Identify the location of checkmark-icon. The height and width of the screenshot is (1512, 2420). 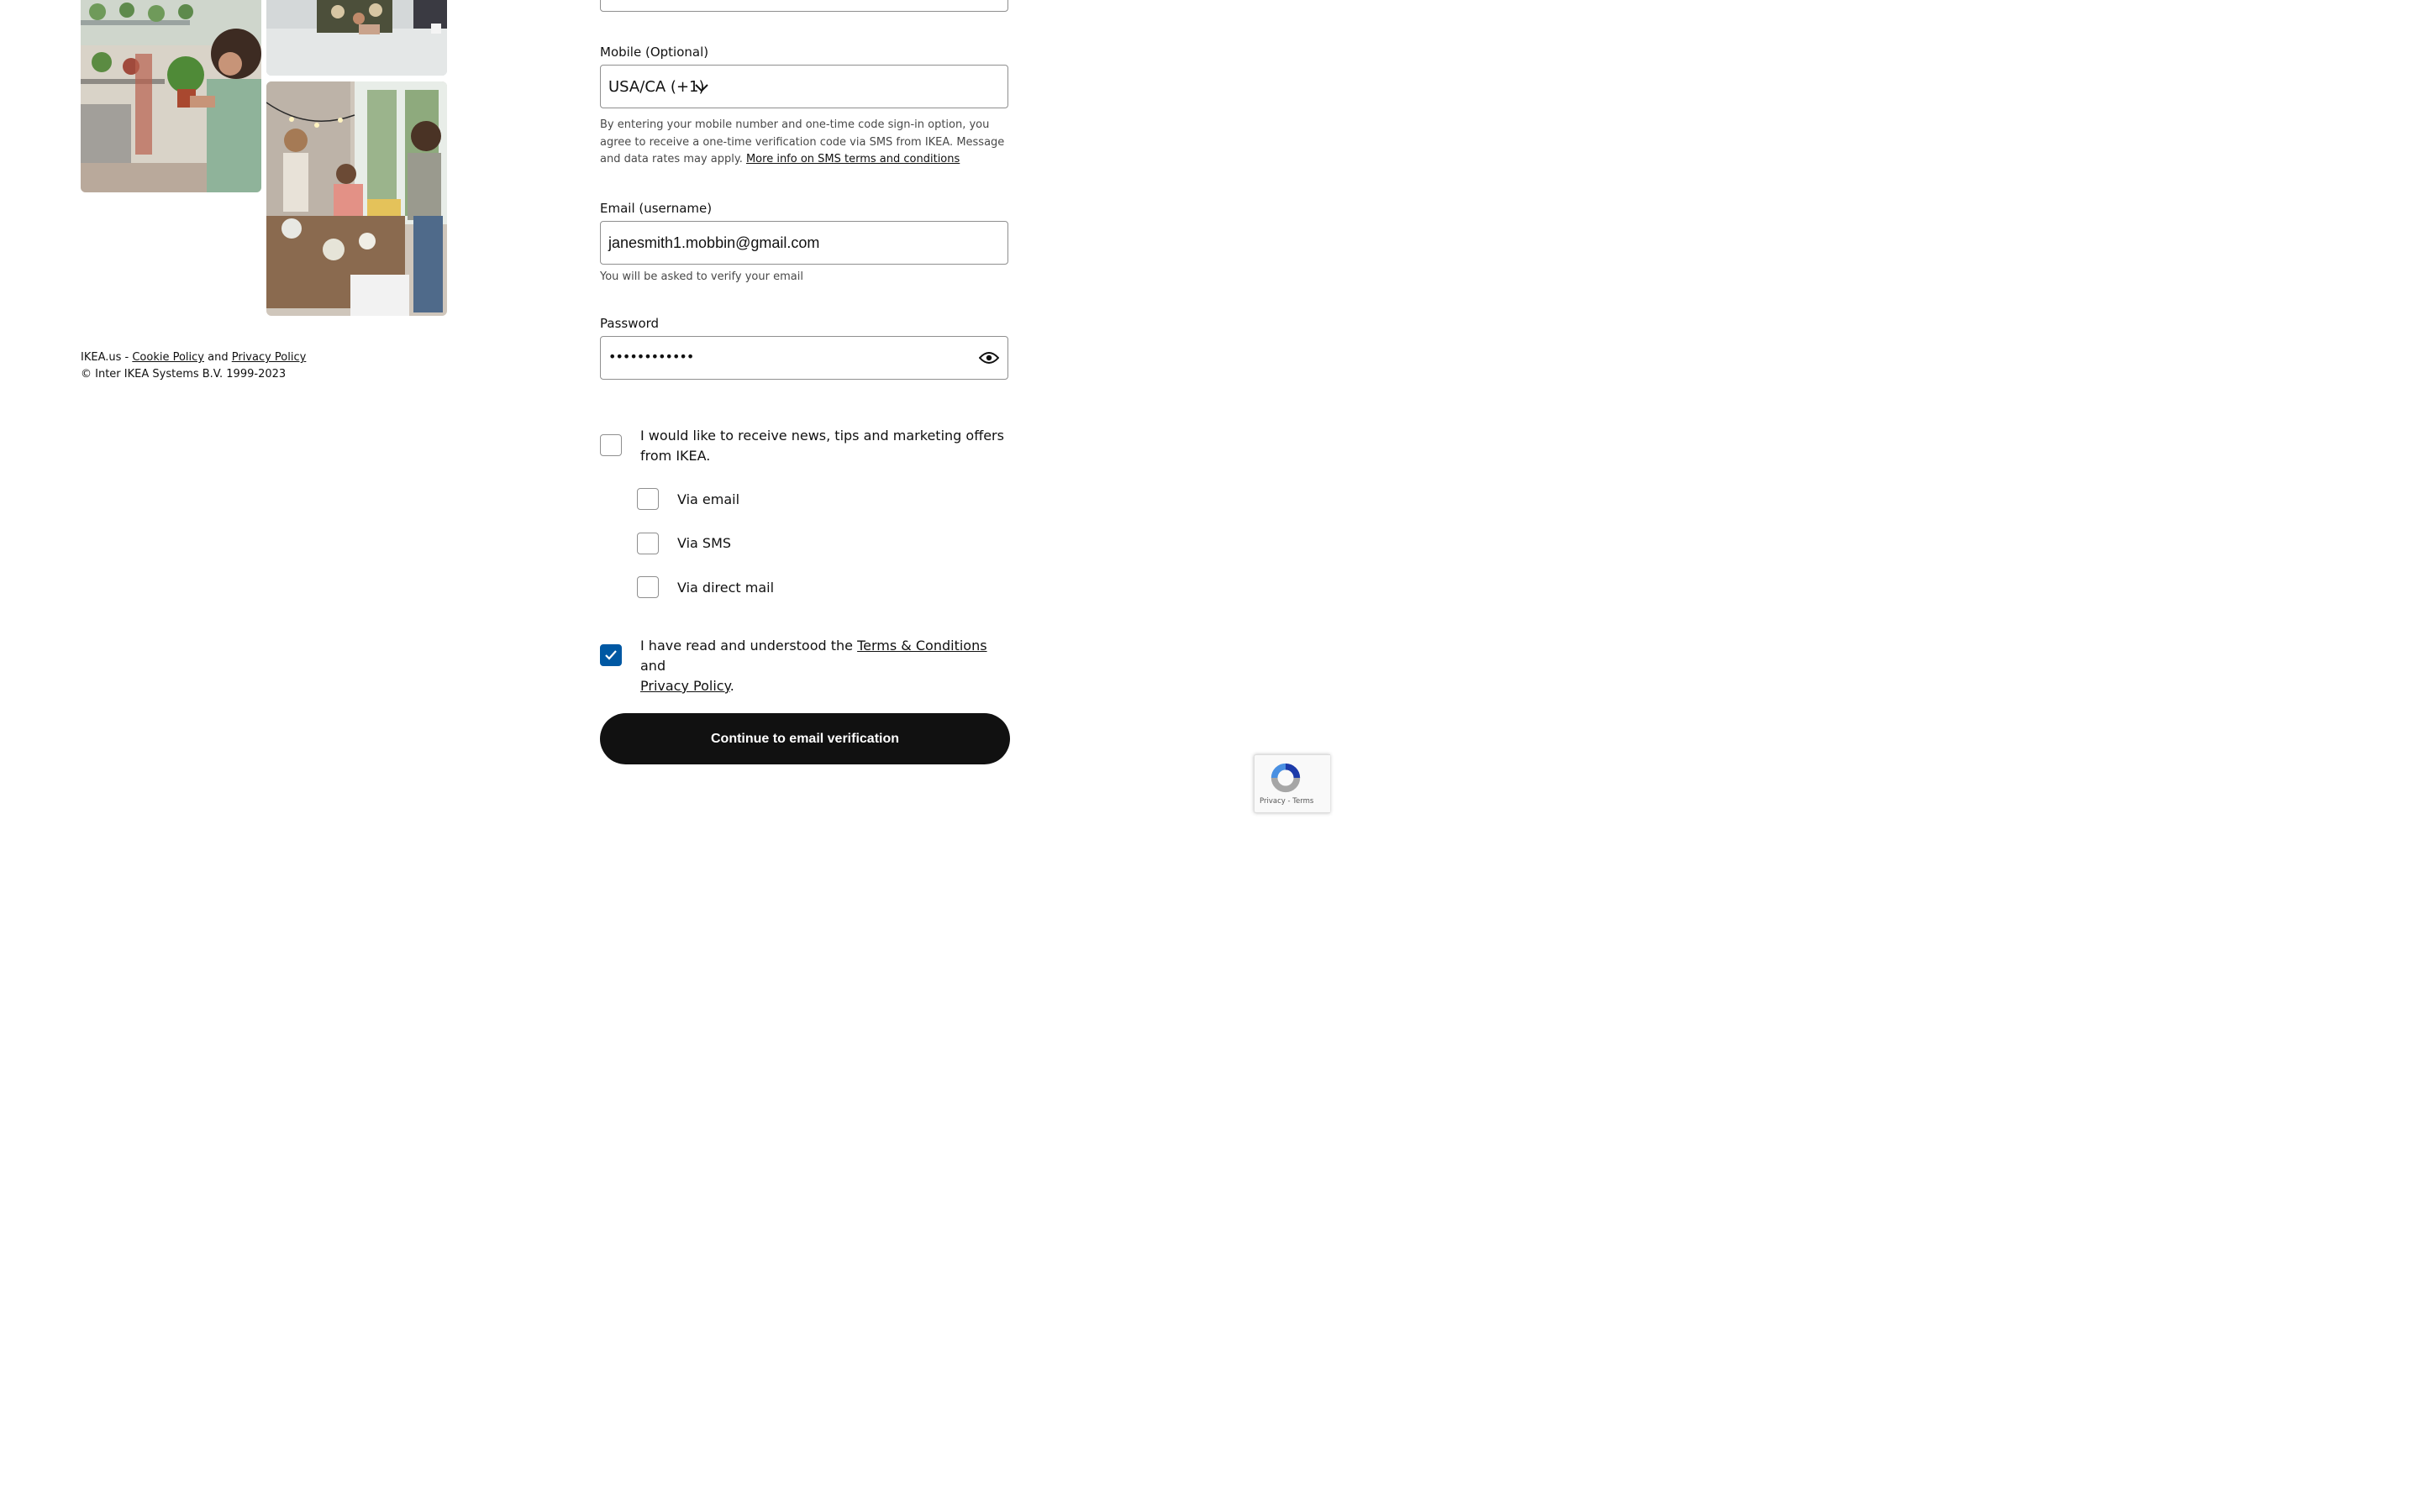
(611, 655).